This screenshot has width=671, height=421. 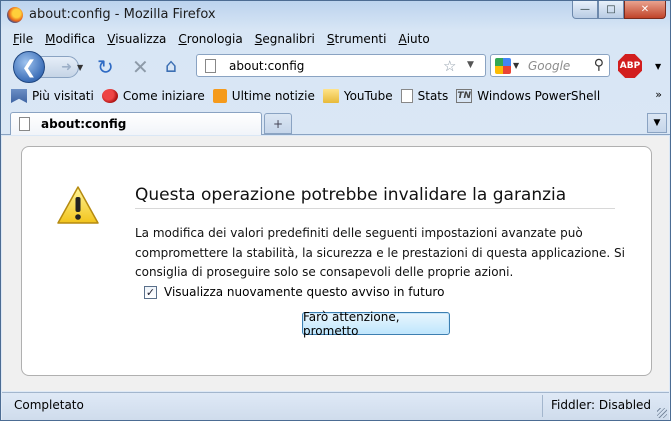 What do you see at coordinates (15, 15) in the screenshot?
I see `firefox-logo-icon` at bounding box center [15, 15].